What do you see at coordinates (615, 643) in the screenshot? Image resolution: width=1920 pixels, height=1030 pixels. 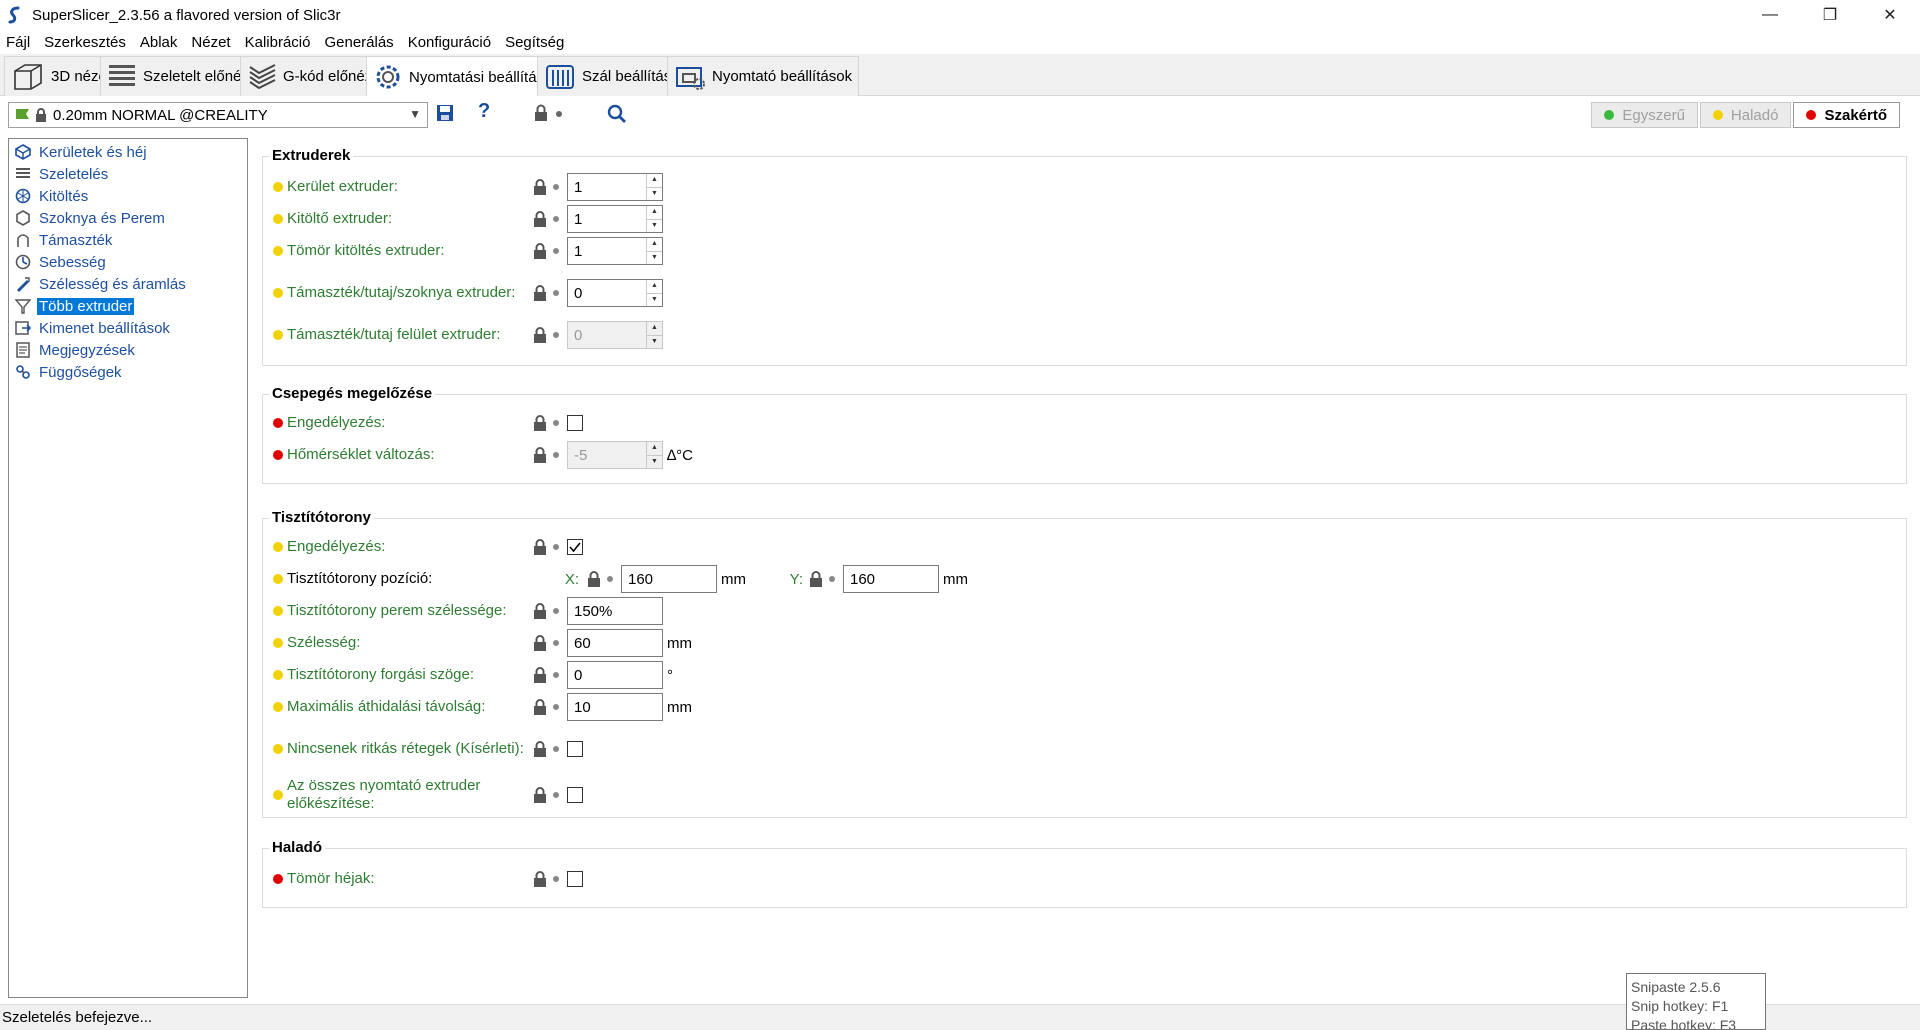 I see `wipe-tower-width-input: 60` at bounding box center [615, 643].